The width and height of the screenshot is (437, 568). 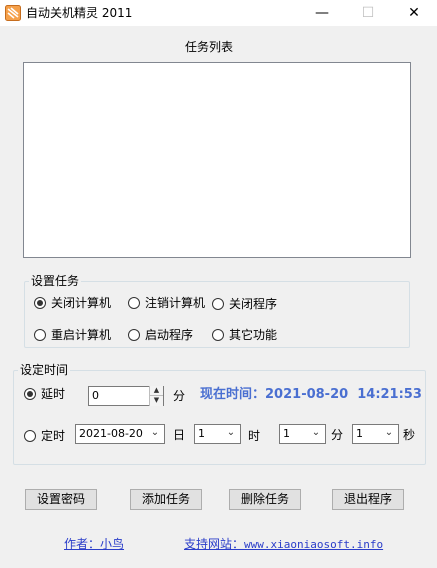 What do you see at coordinates (368, 499) in the screenshot?
I see `exit-button: 退出程序` at bounding box center [368, 499].